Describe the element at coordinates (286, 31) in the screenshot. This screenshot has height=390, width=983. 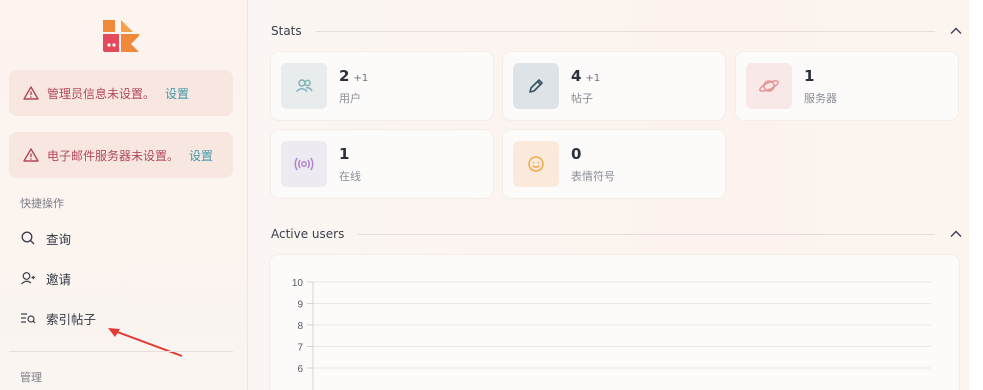
I see `stats-title: Stats` at that location.